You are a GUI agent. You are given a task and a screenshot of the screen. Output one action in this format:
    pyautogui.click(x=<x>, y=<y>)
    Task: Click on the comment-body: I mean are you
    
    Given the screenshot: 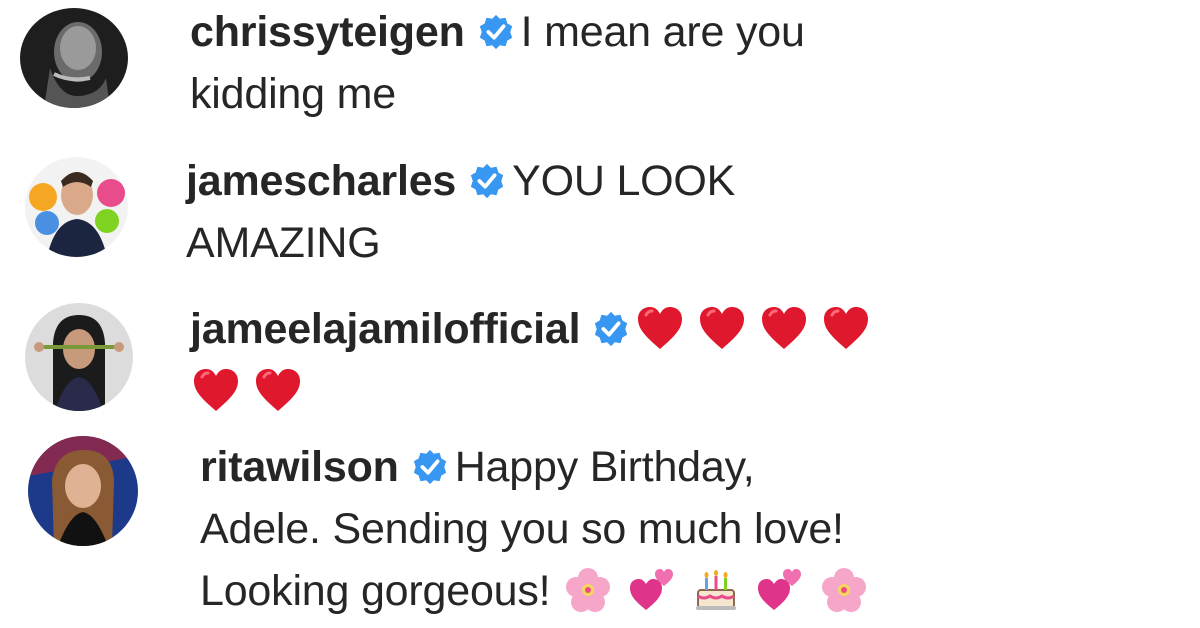 What is the action you would take?
    pyautogui.click(x=662, y=32)
    